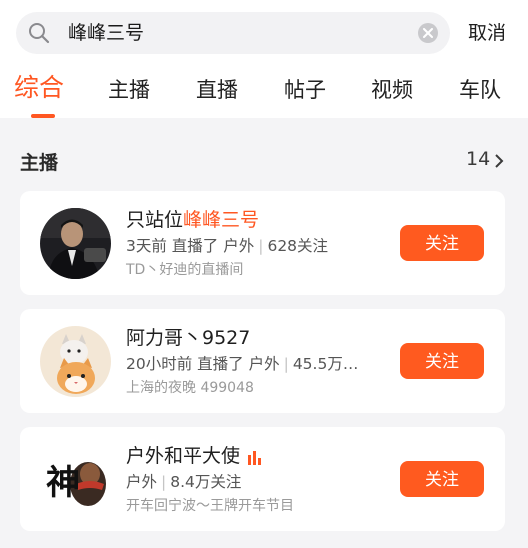  Describe the element at coordinates (221, 220) in the screenshot. I see `streamer-name-highlight: 峰峰三号` at that location.